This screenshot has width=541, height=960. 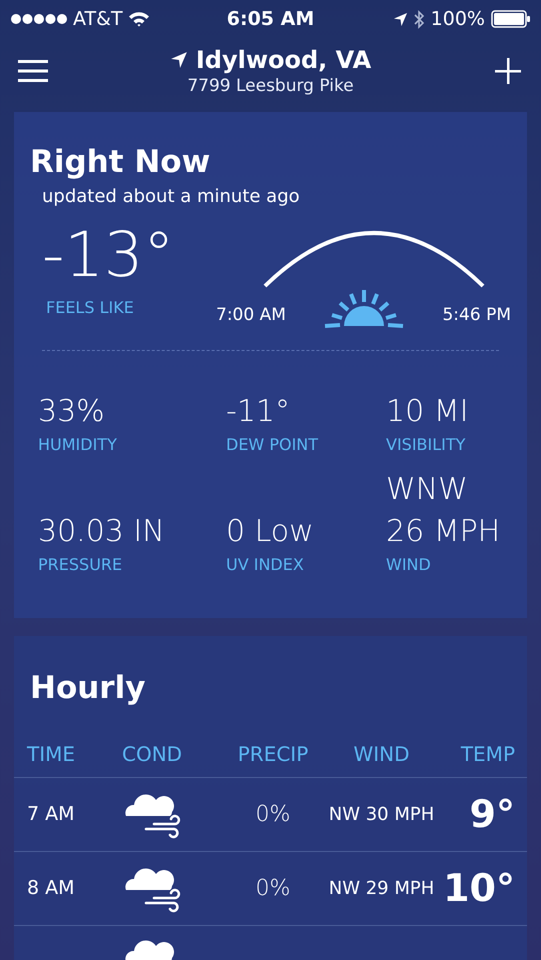 I want to click on wifi-icon, so click(x=139, y=19).